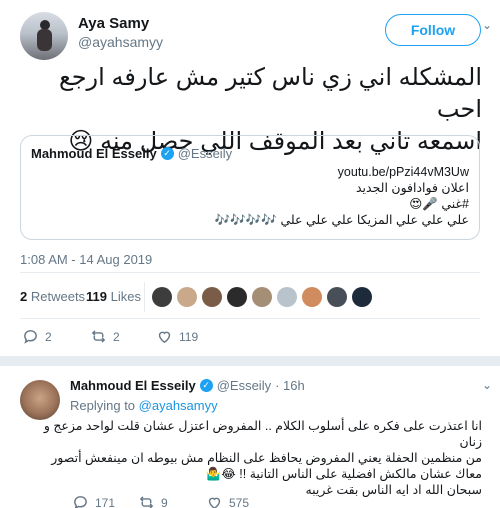 This screenshot has width=500, height=508. Describe the element at coordinates (125, 296) in the screenshot. I see `likes-label: Likes` at that location.